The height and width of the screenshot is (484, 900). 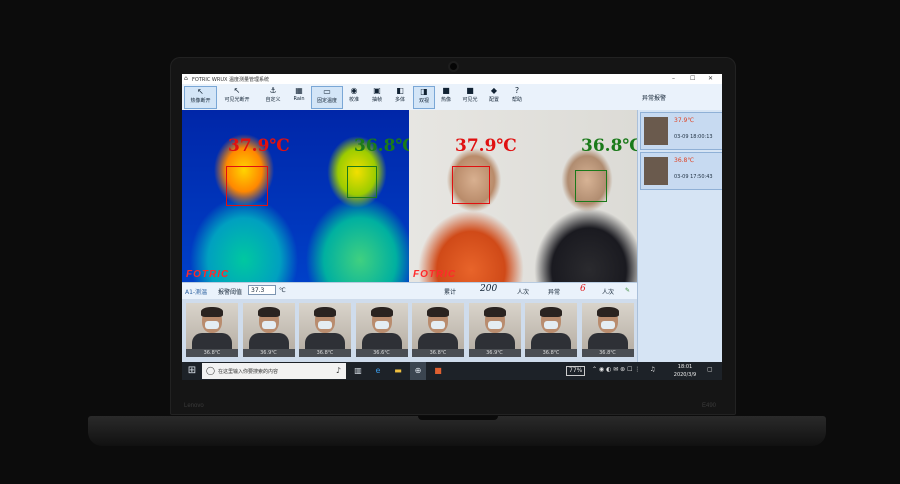 I want to click on toolbar-icon: ◉, so click(x=354, y=90).